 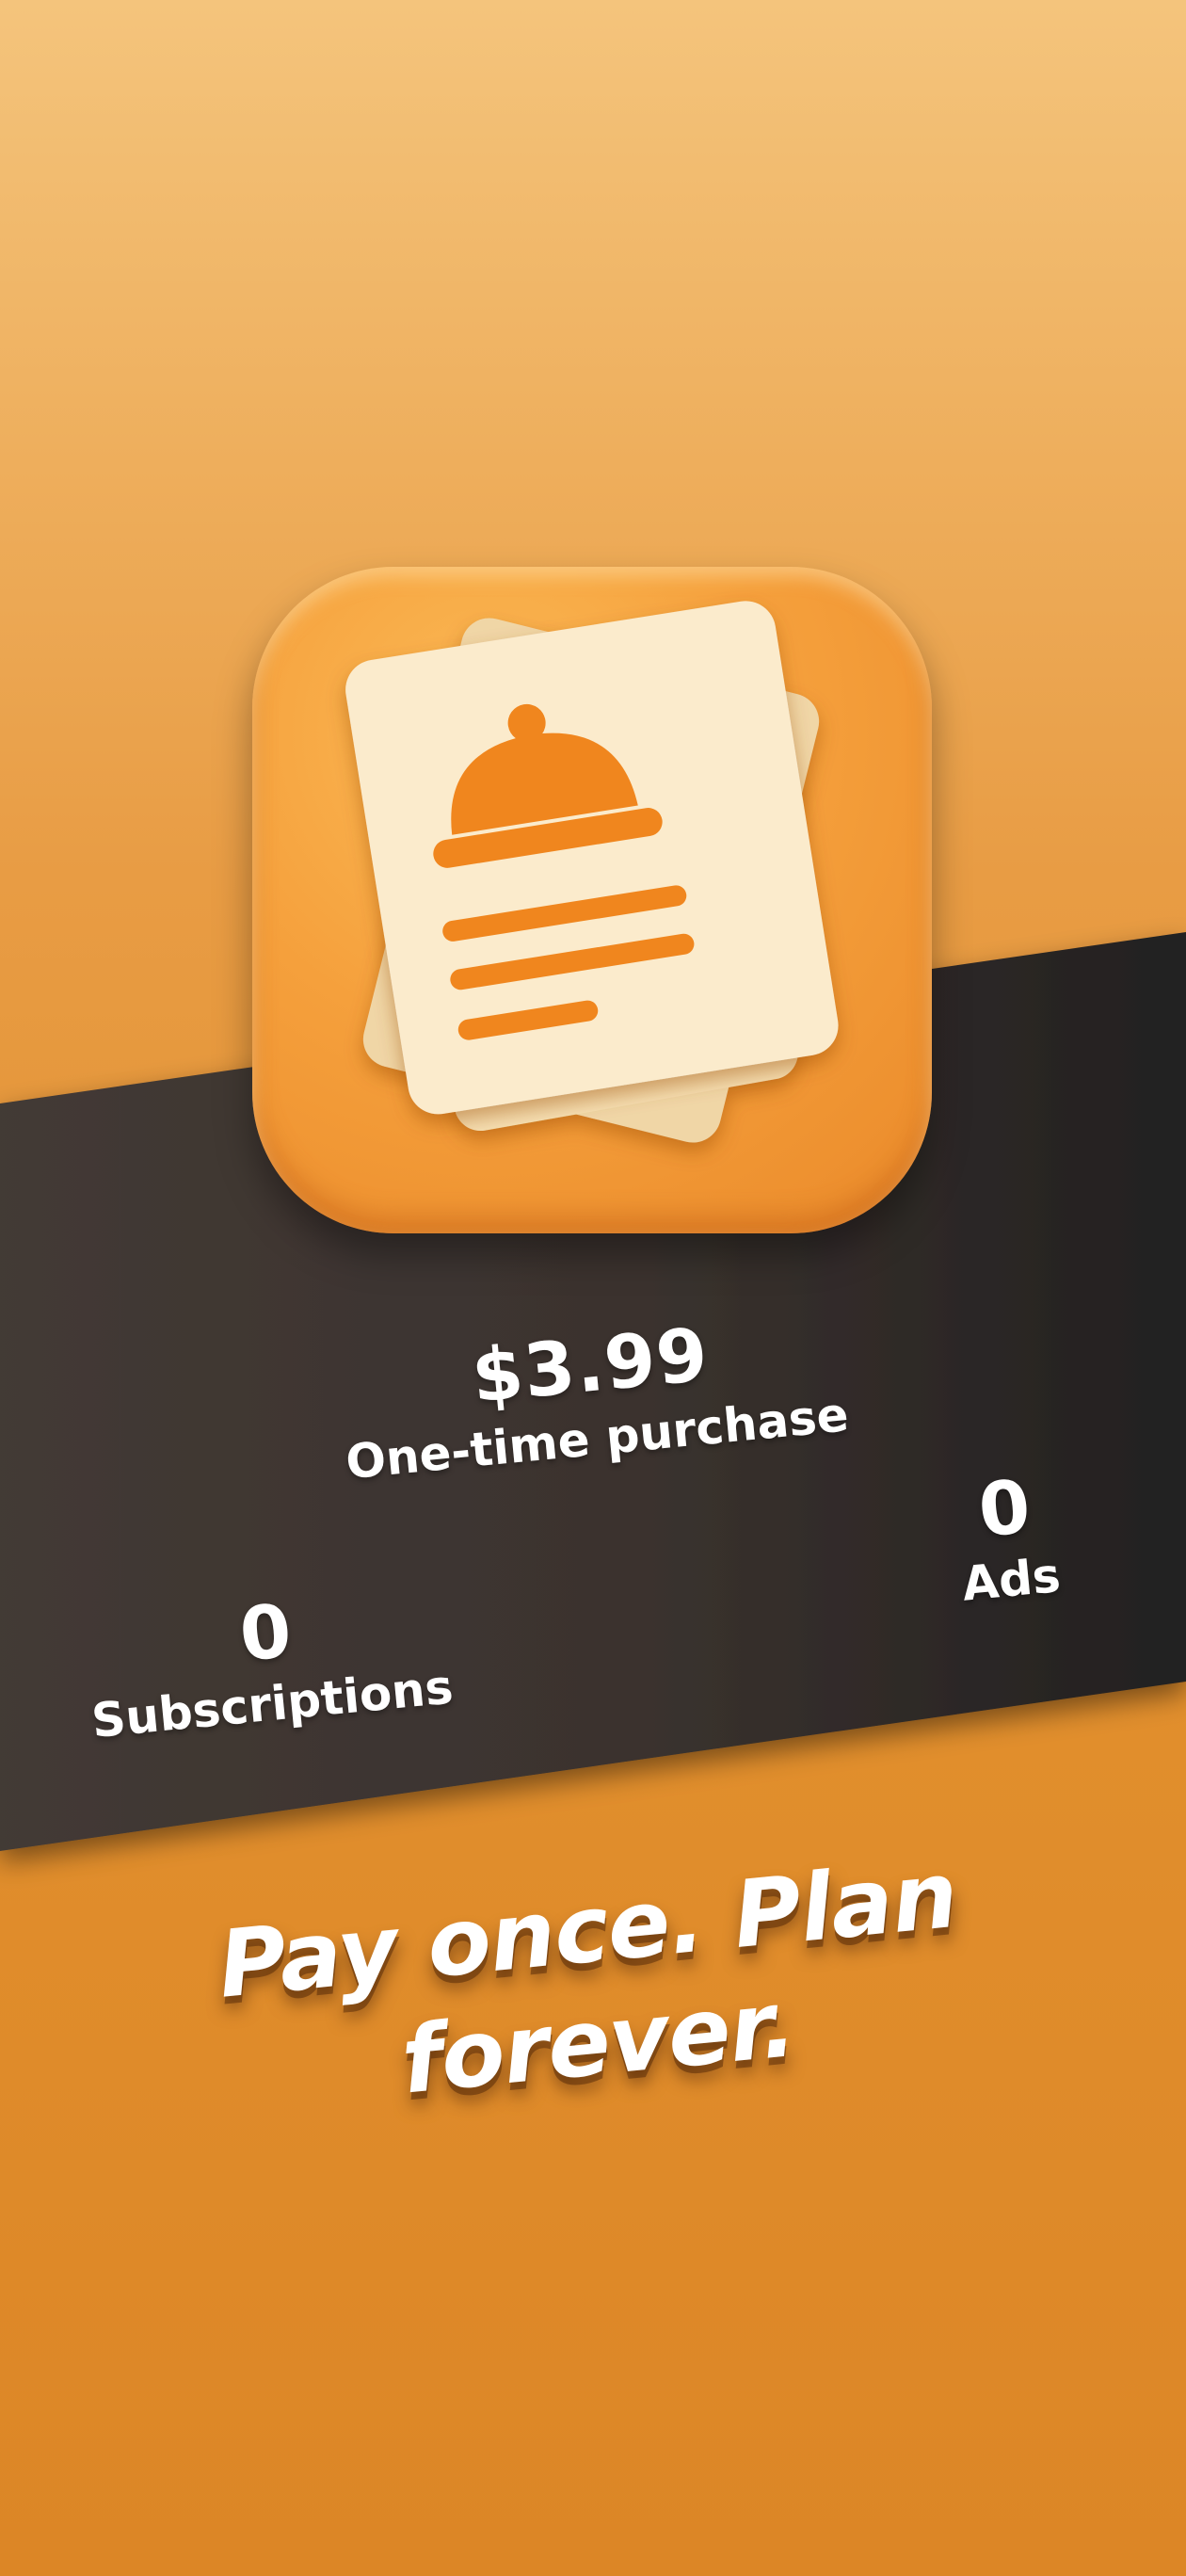 I want to click on app-icon, so click(x=592, y=900).